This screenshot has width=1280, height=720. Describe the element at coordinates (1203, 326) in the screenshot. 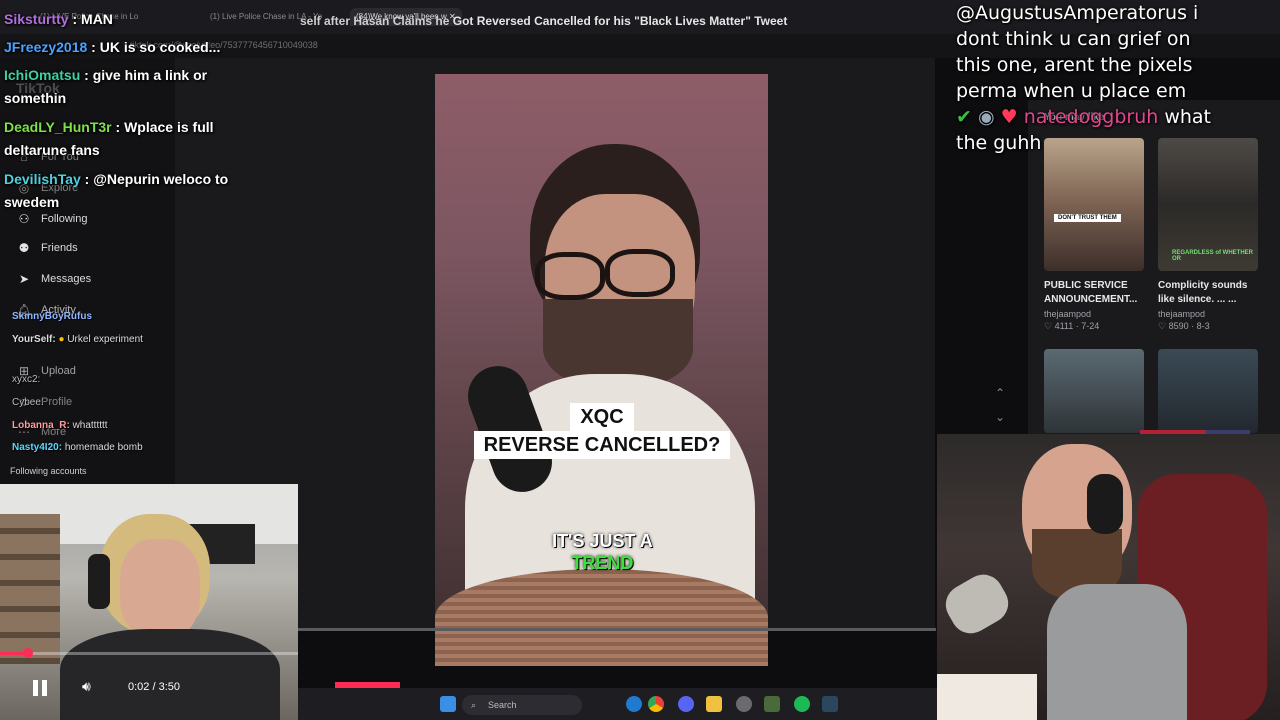

I see `post-date: 8-3` at that location.